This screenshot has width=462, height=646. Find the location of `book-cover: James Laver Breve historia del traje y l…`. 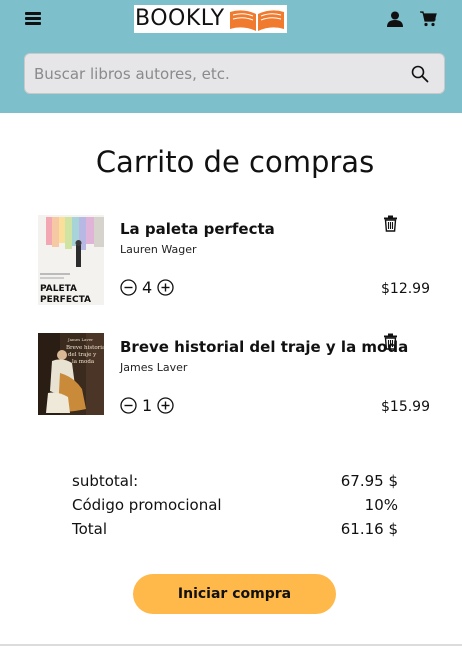

book-cover: James Laver Breve historia del traje y l… is located at coordinates (71, 378).